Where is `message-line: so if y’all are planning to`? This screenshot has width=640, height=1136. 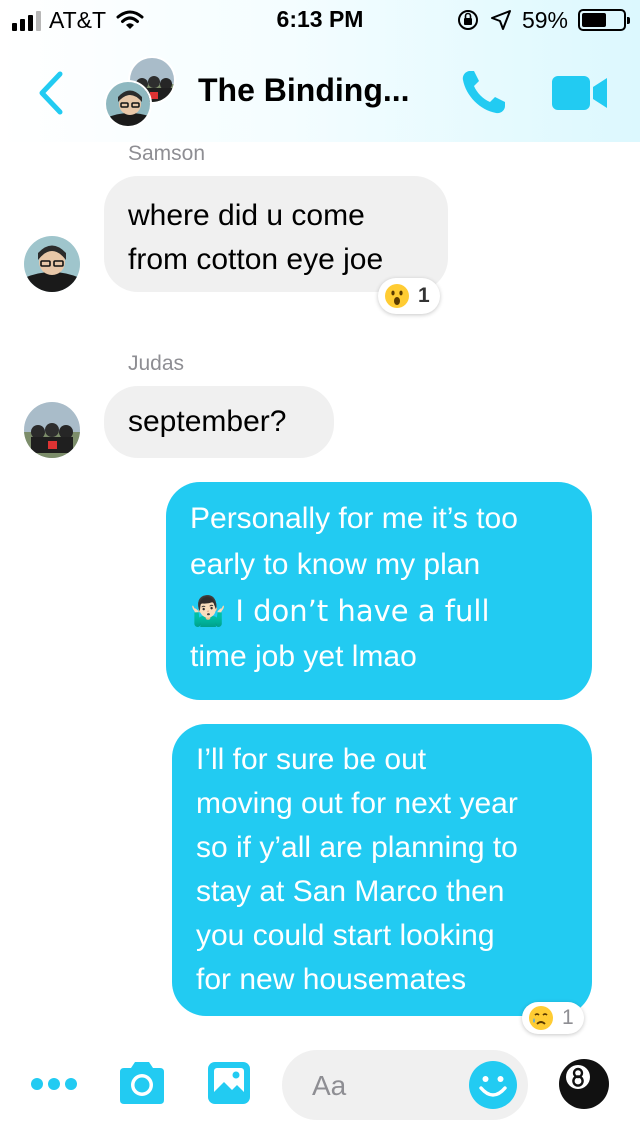 message-line: so if y’all are planning to is located at coordinates (357, 847).